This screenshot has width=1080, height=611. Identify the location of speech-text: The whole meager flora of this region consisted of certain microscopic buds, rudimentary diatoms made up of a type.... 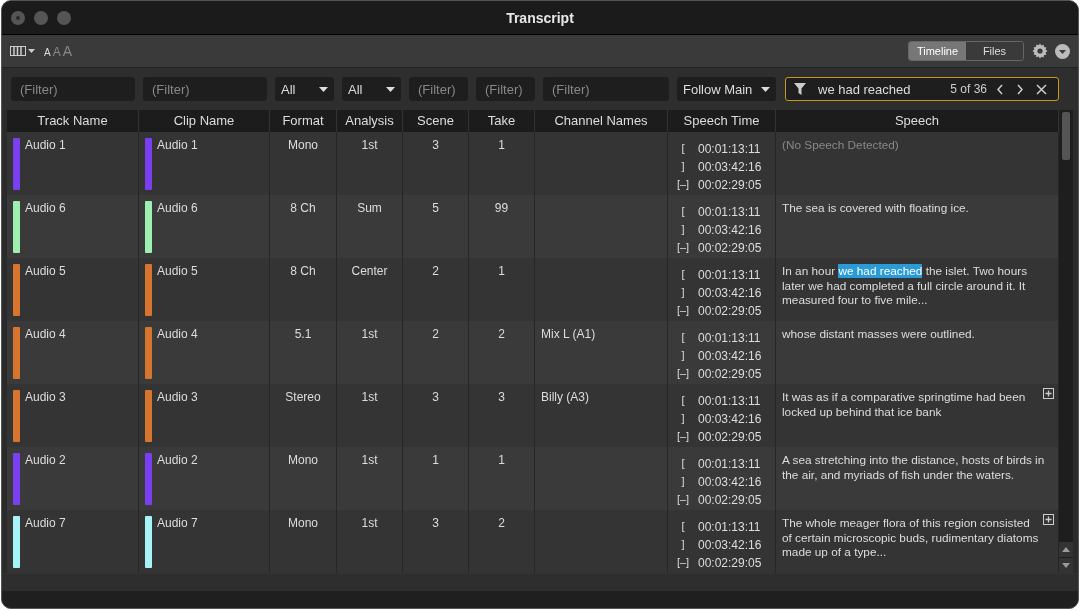
(911, 538).